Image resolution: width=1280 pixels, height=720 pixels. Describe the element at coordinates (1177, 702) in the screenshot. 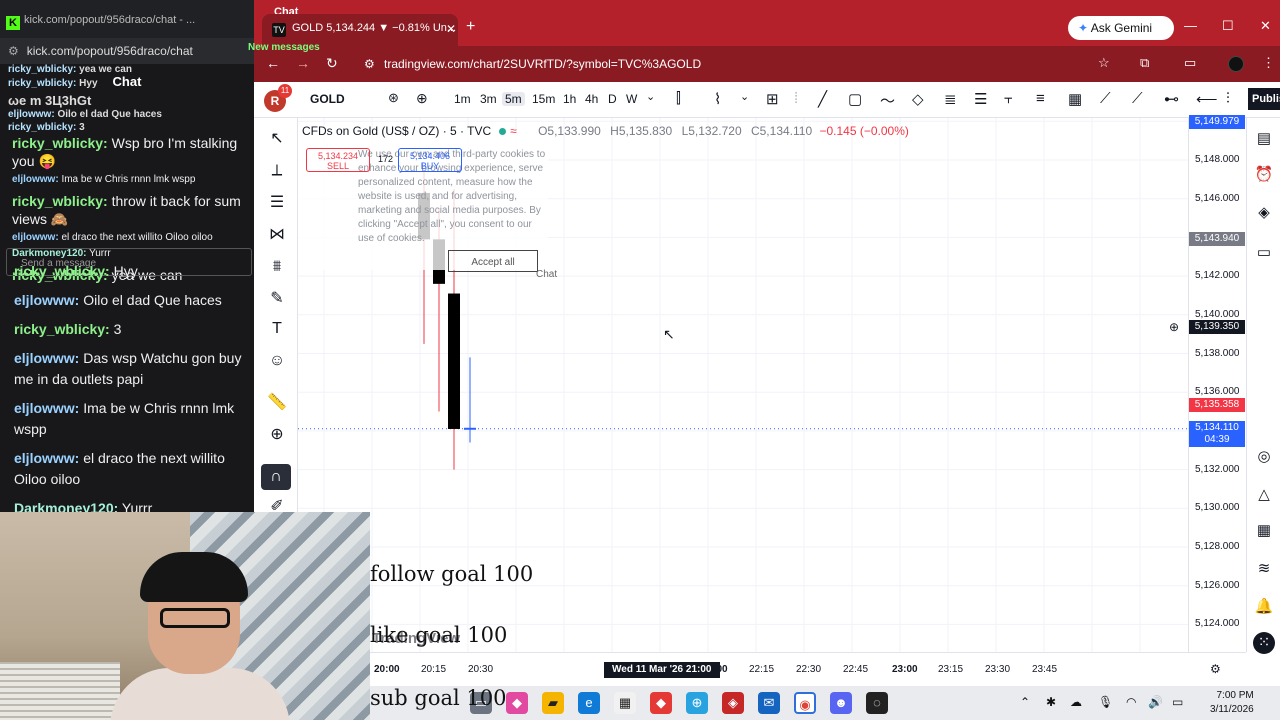

I see `battery-icon: ▭` at that location.